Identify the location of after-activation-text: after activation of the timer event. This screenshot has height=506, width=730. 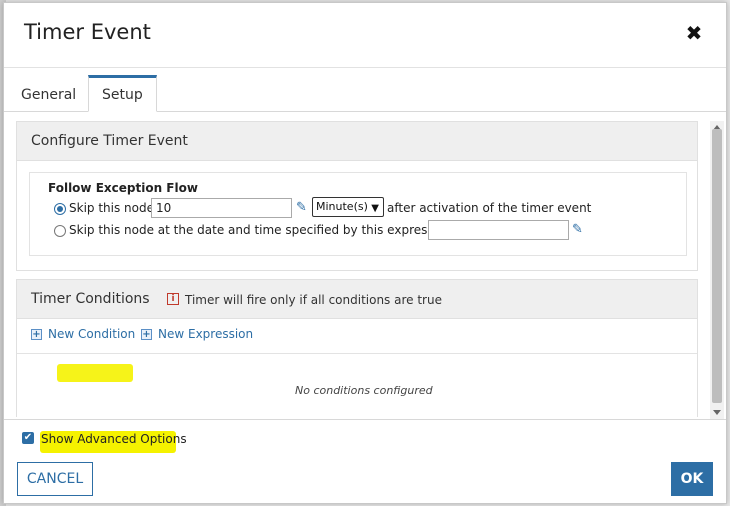
(489, 208).